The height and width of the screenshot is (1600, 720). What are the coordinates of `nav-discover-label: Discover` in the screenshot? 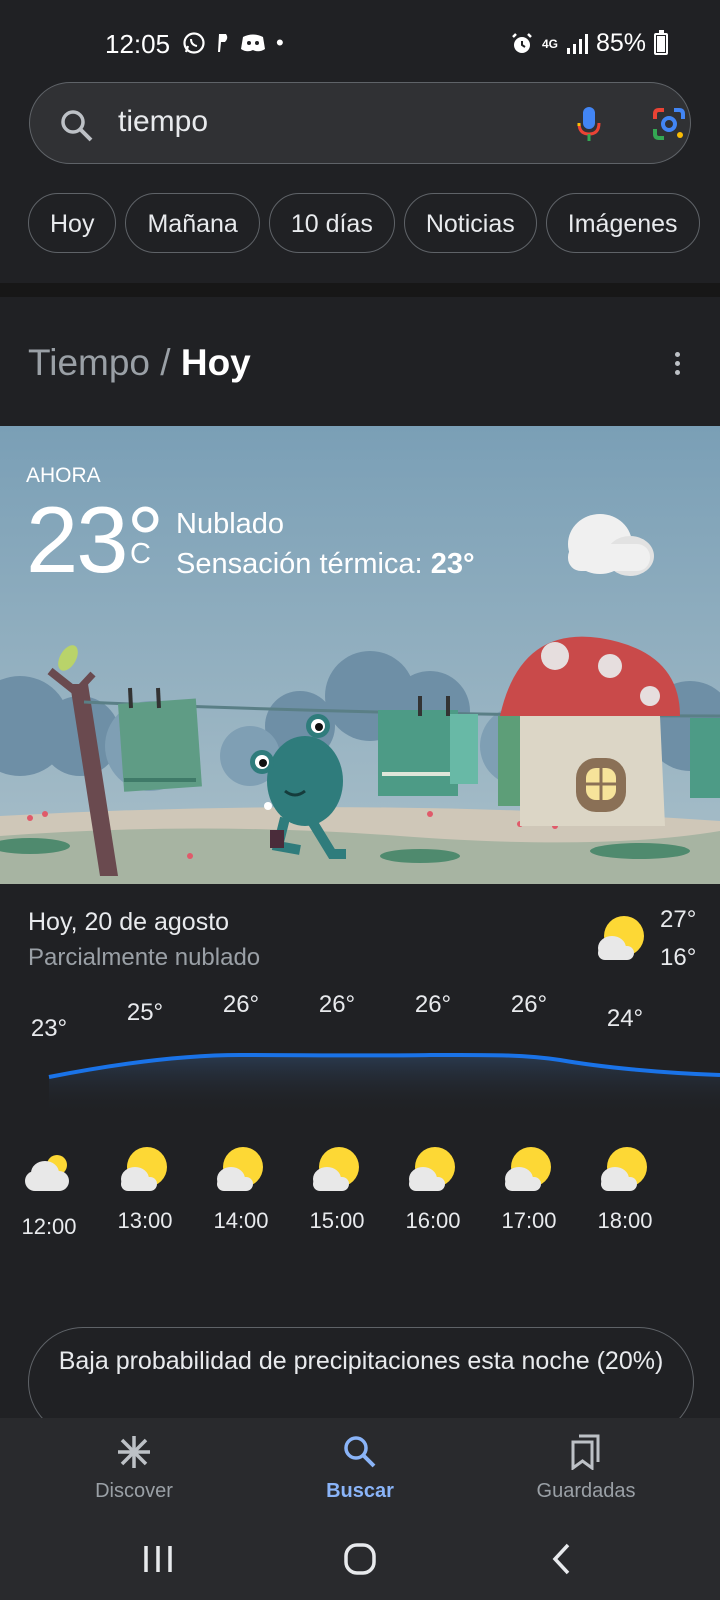 It's located at (134, 1491).